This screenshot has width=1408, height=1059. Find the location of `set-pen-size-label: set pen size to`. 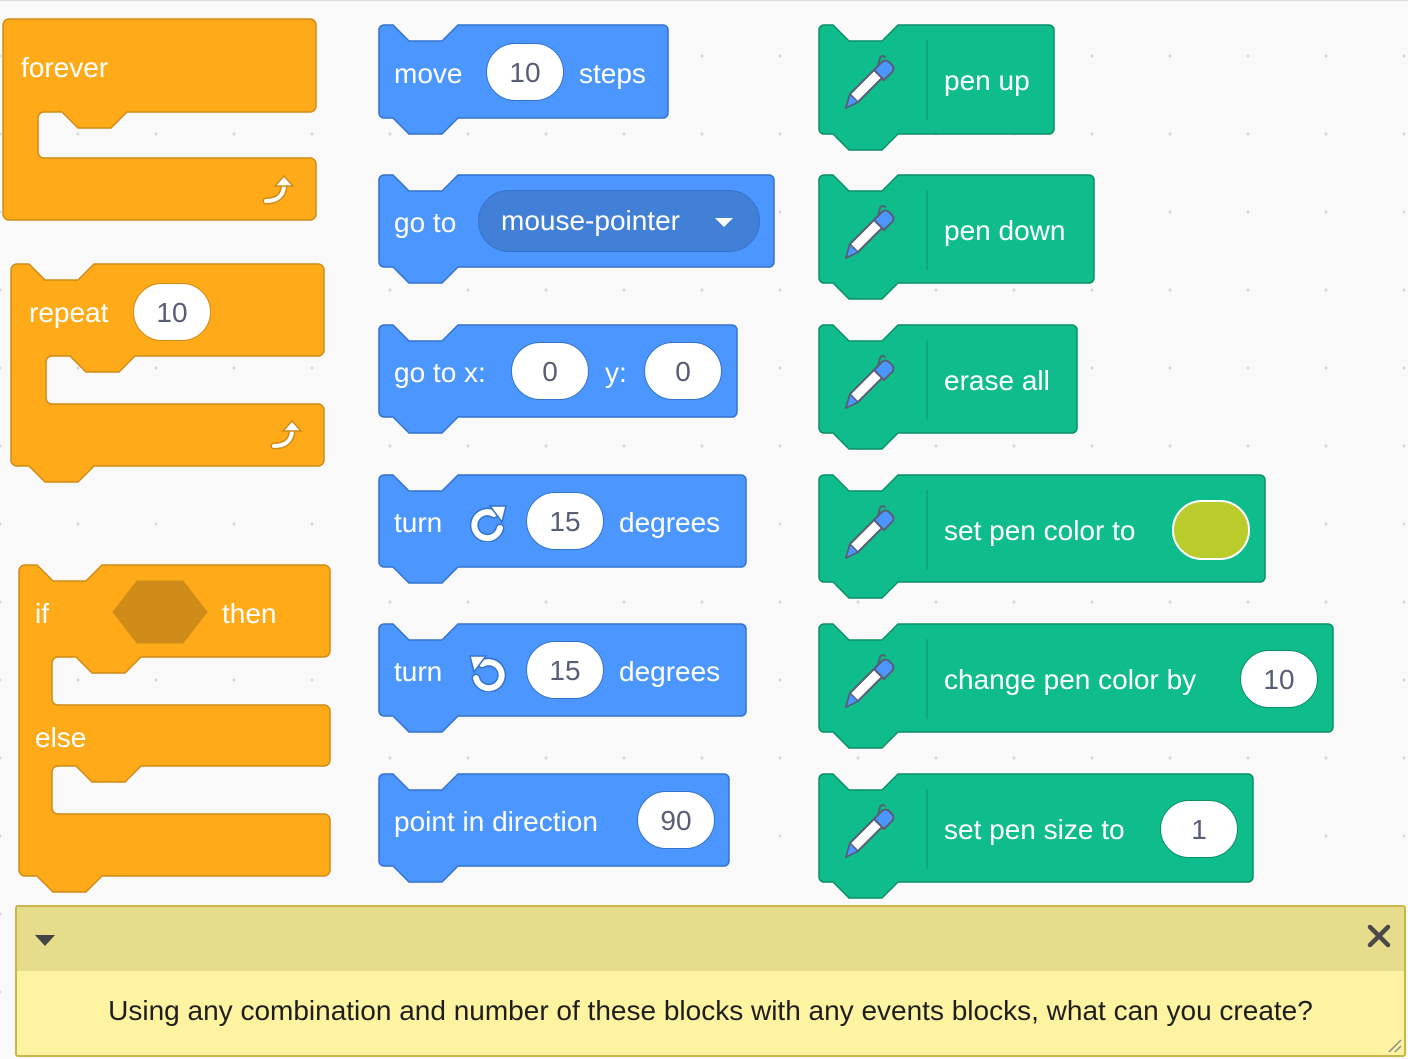

set-pen-size-label: set pen size to is located at coordinates (1034, 829).